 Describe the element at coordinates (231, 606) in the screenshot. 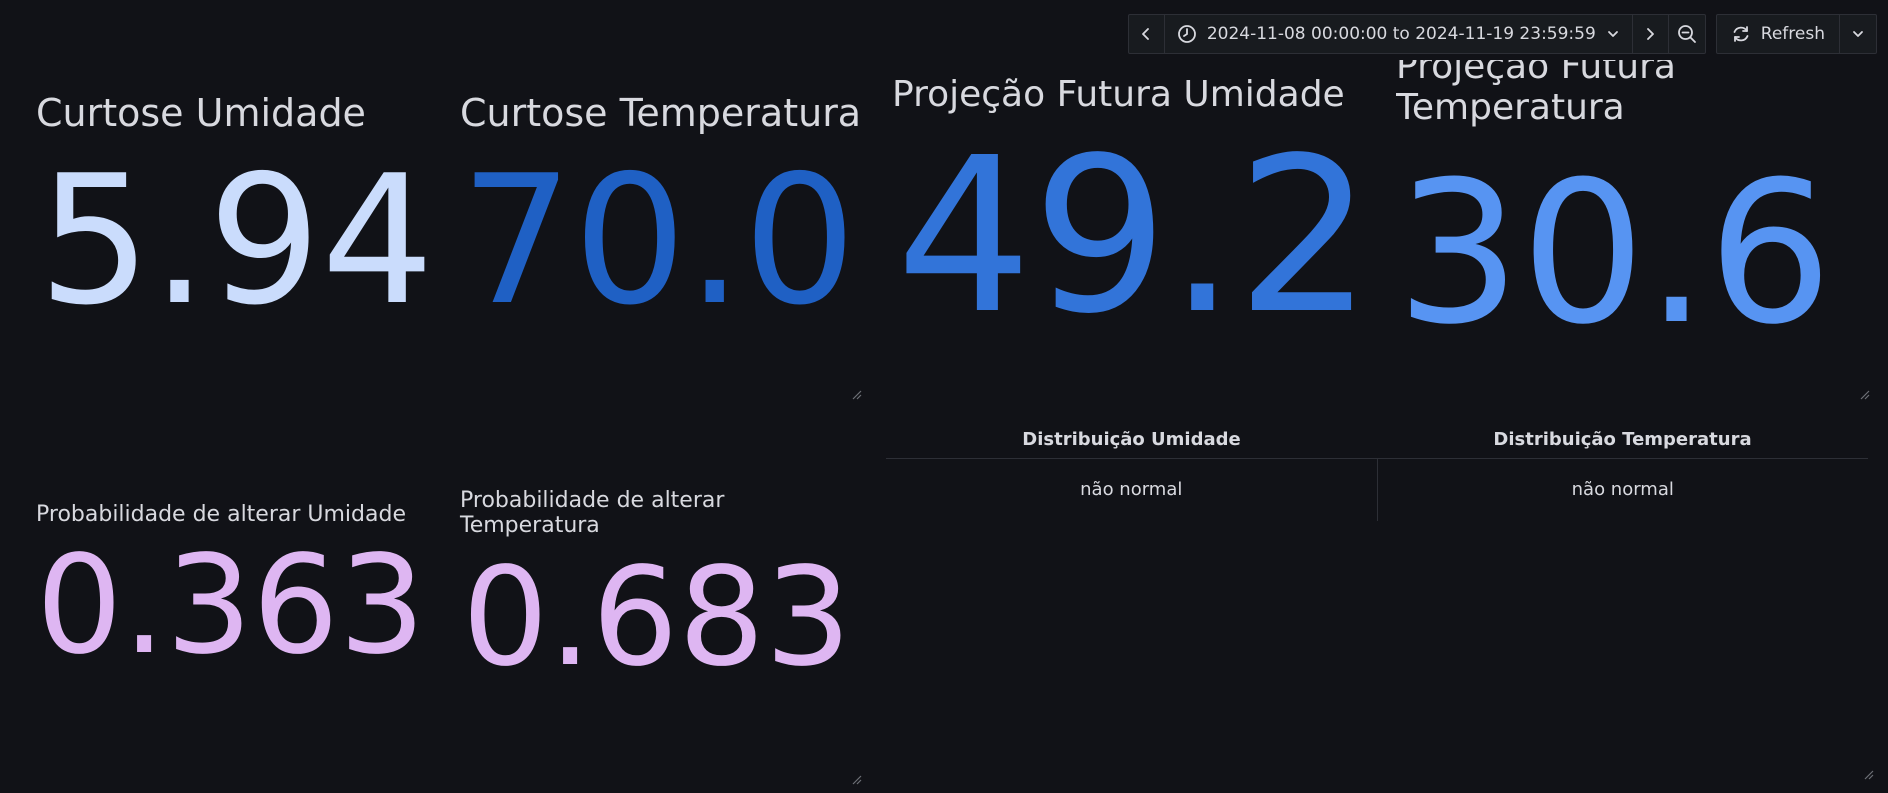

I see `stat-value: 0.363` at that location.